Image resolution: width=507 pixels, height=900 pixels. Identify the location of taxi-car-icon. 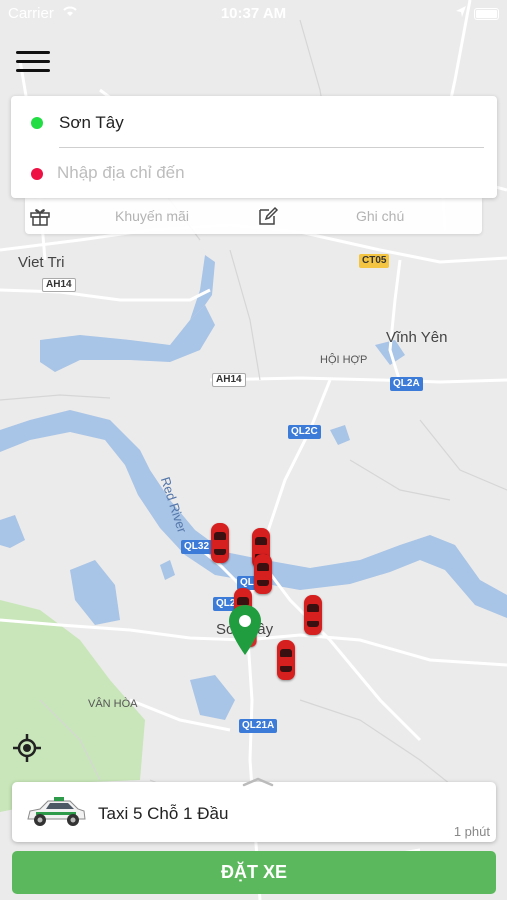
(56, 811).